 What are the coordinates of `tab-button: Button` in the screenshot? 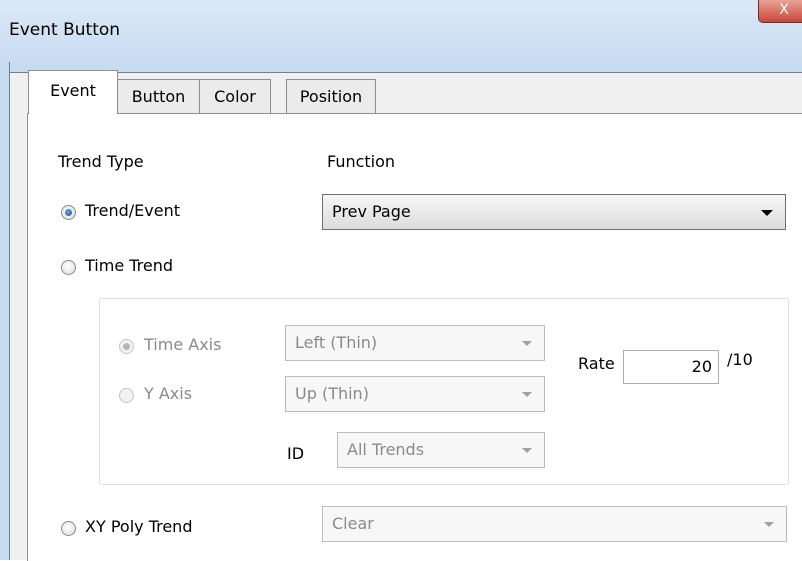 It's located at (158, 96).